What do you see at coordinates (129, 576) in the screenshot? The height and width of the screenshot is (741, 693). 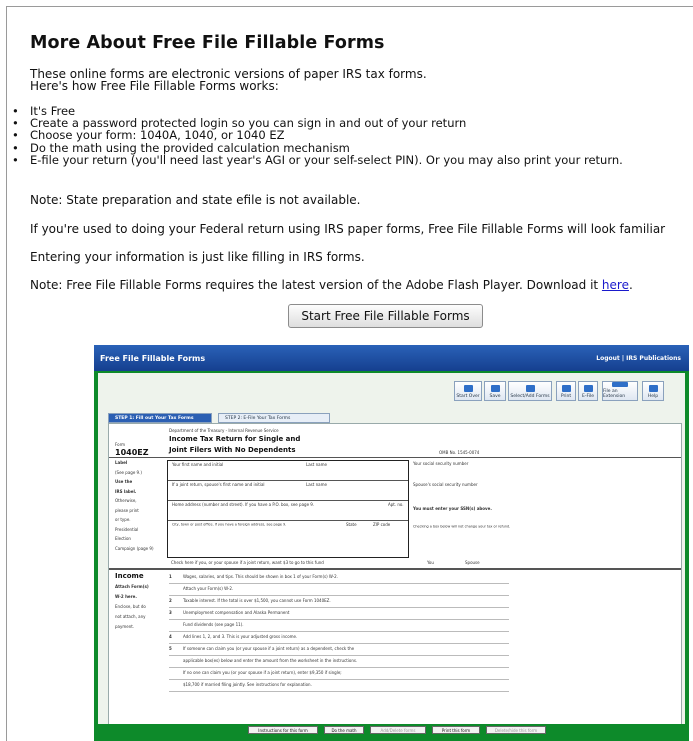 I see `income-header: Income` at bounding box center [129, 576].